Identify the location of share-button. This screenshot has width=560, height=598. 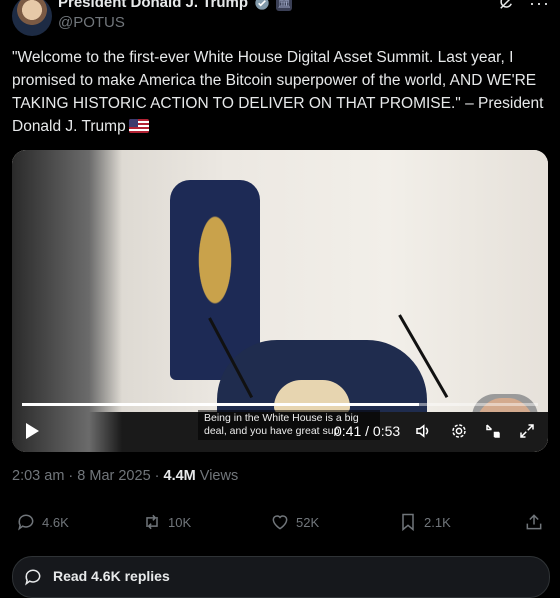
(534, 522).